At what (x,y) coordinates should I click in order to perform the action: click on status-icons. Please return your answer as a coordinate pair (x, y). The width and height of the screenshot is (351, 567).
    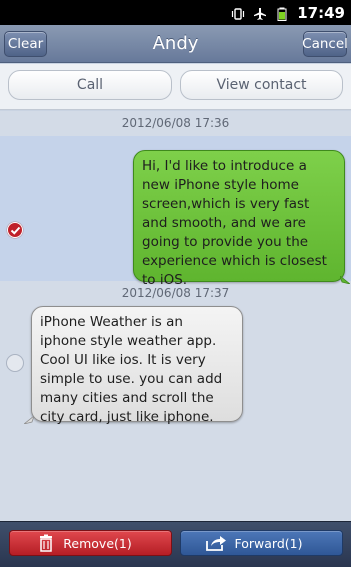
    Looking at the image, I should click on (260, 13).